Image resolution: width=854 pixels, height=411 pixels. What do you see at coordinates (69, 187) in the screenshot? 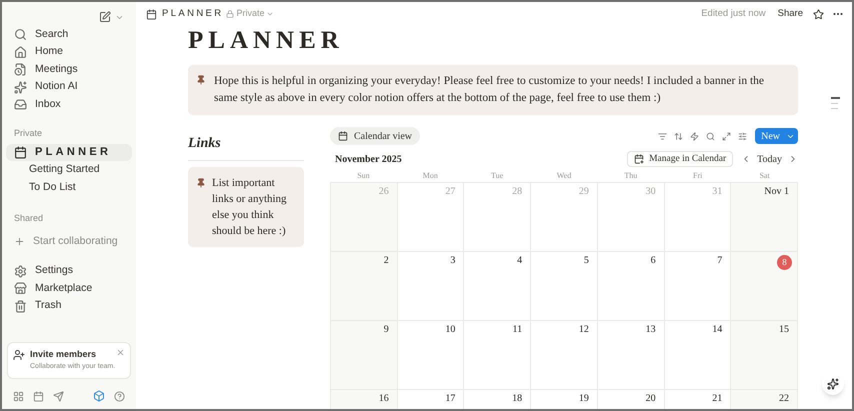
I see `sidebar-page: To Do List` at bounding box center [69, 187].